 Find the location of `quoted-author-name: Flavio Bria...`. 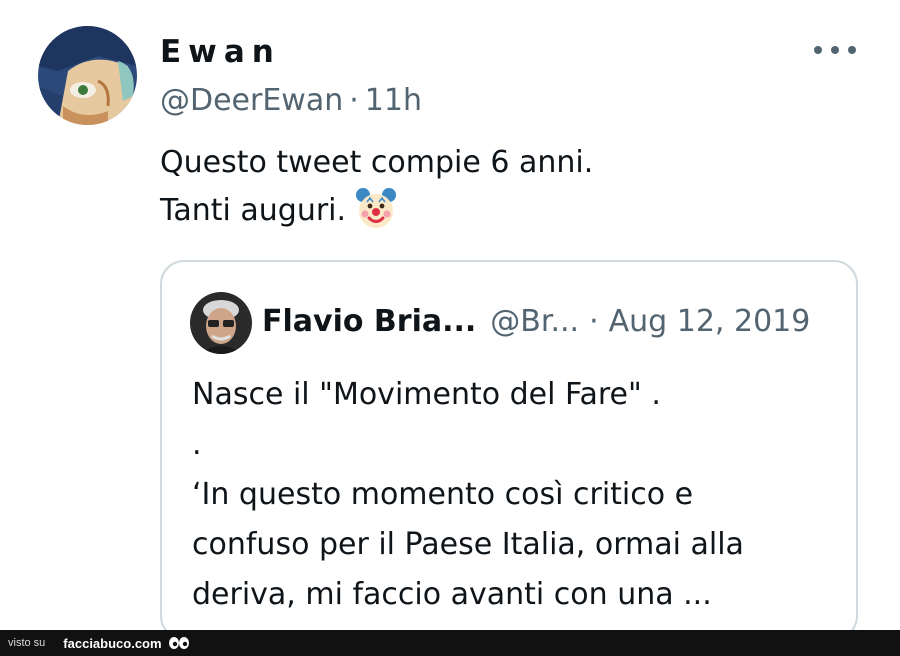

quoted-author-name: Flavio Bria... is located at coordinates (369, 321).